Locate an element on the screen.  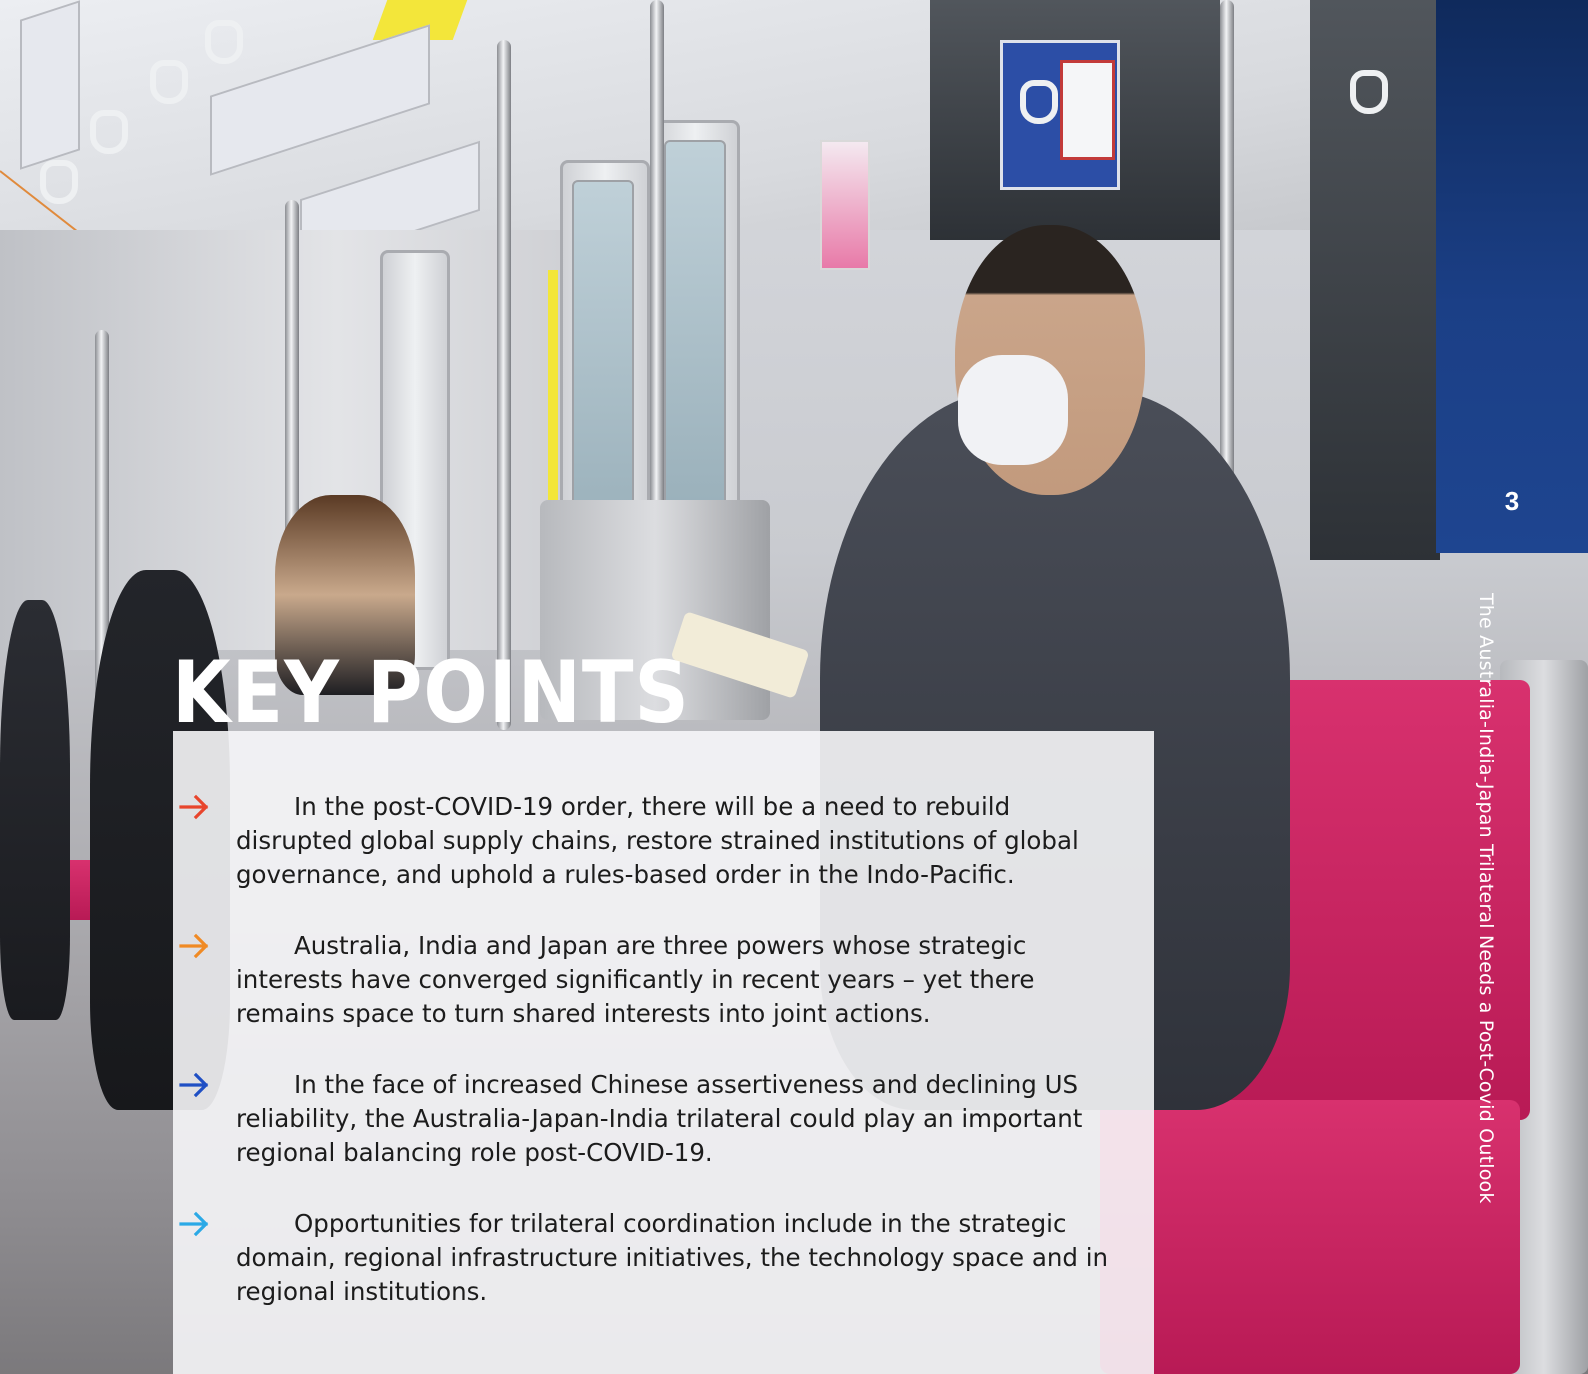
section-heading: KEY POINTS is located at coordinates (431, 693).